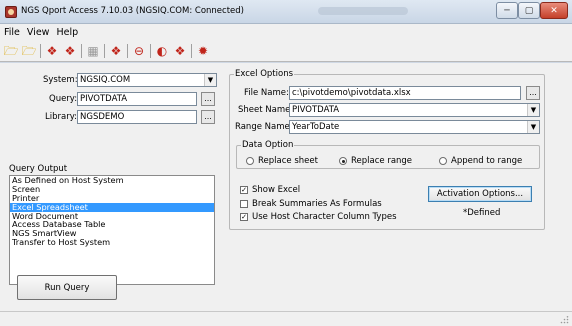  What do you see at coordinates (482, 213) in the screenshot?
I see `defined-note: *Defined` at bounding box center [482, 213].